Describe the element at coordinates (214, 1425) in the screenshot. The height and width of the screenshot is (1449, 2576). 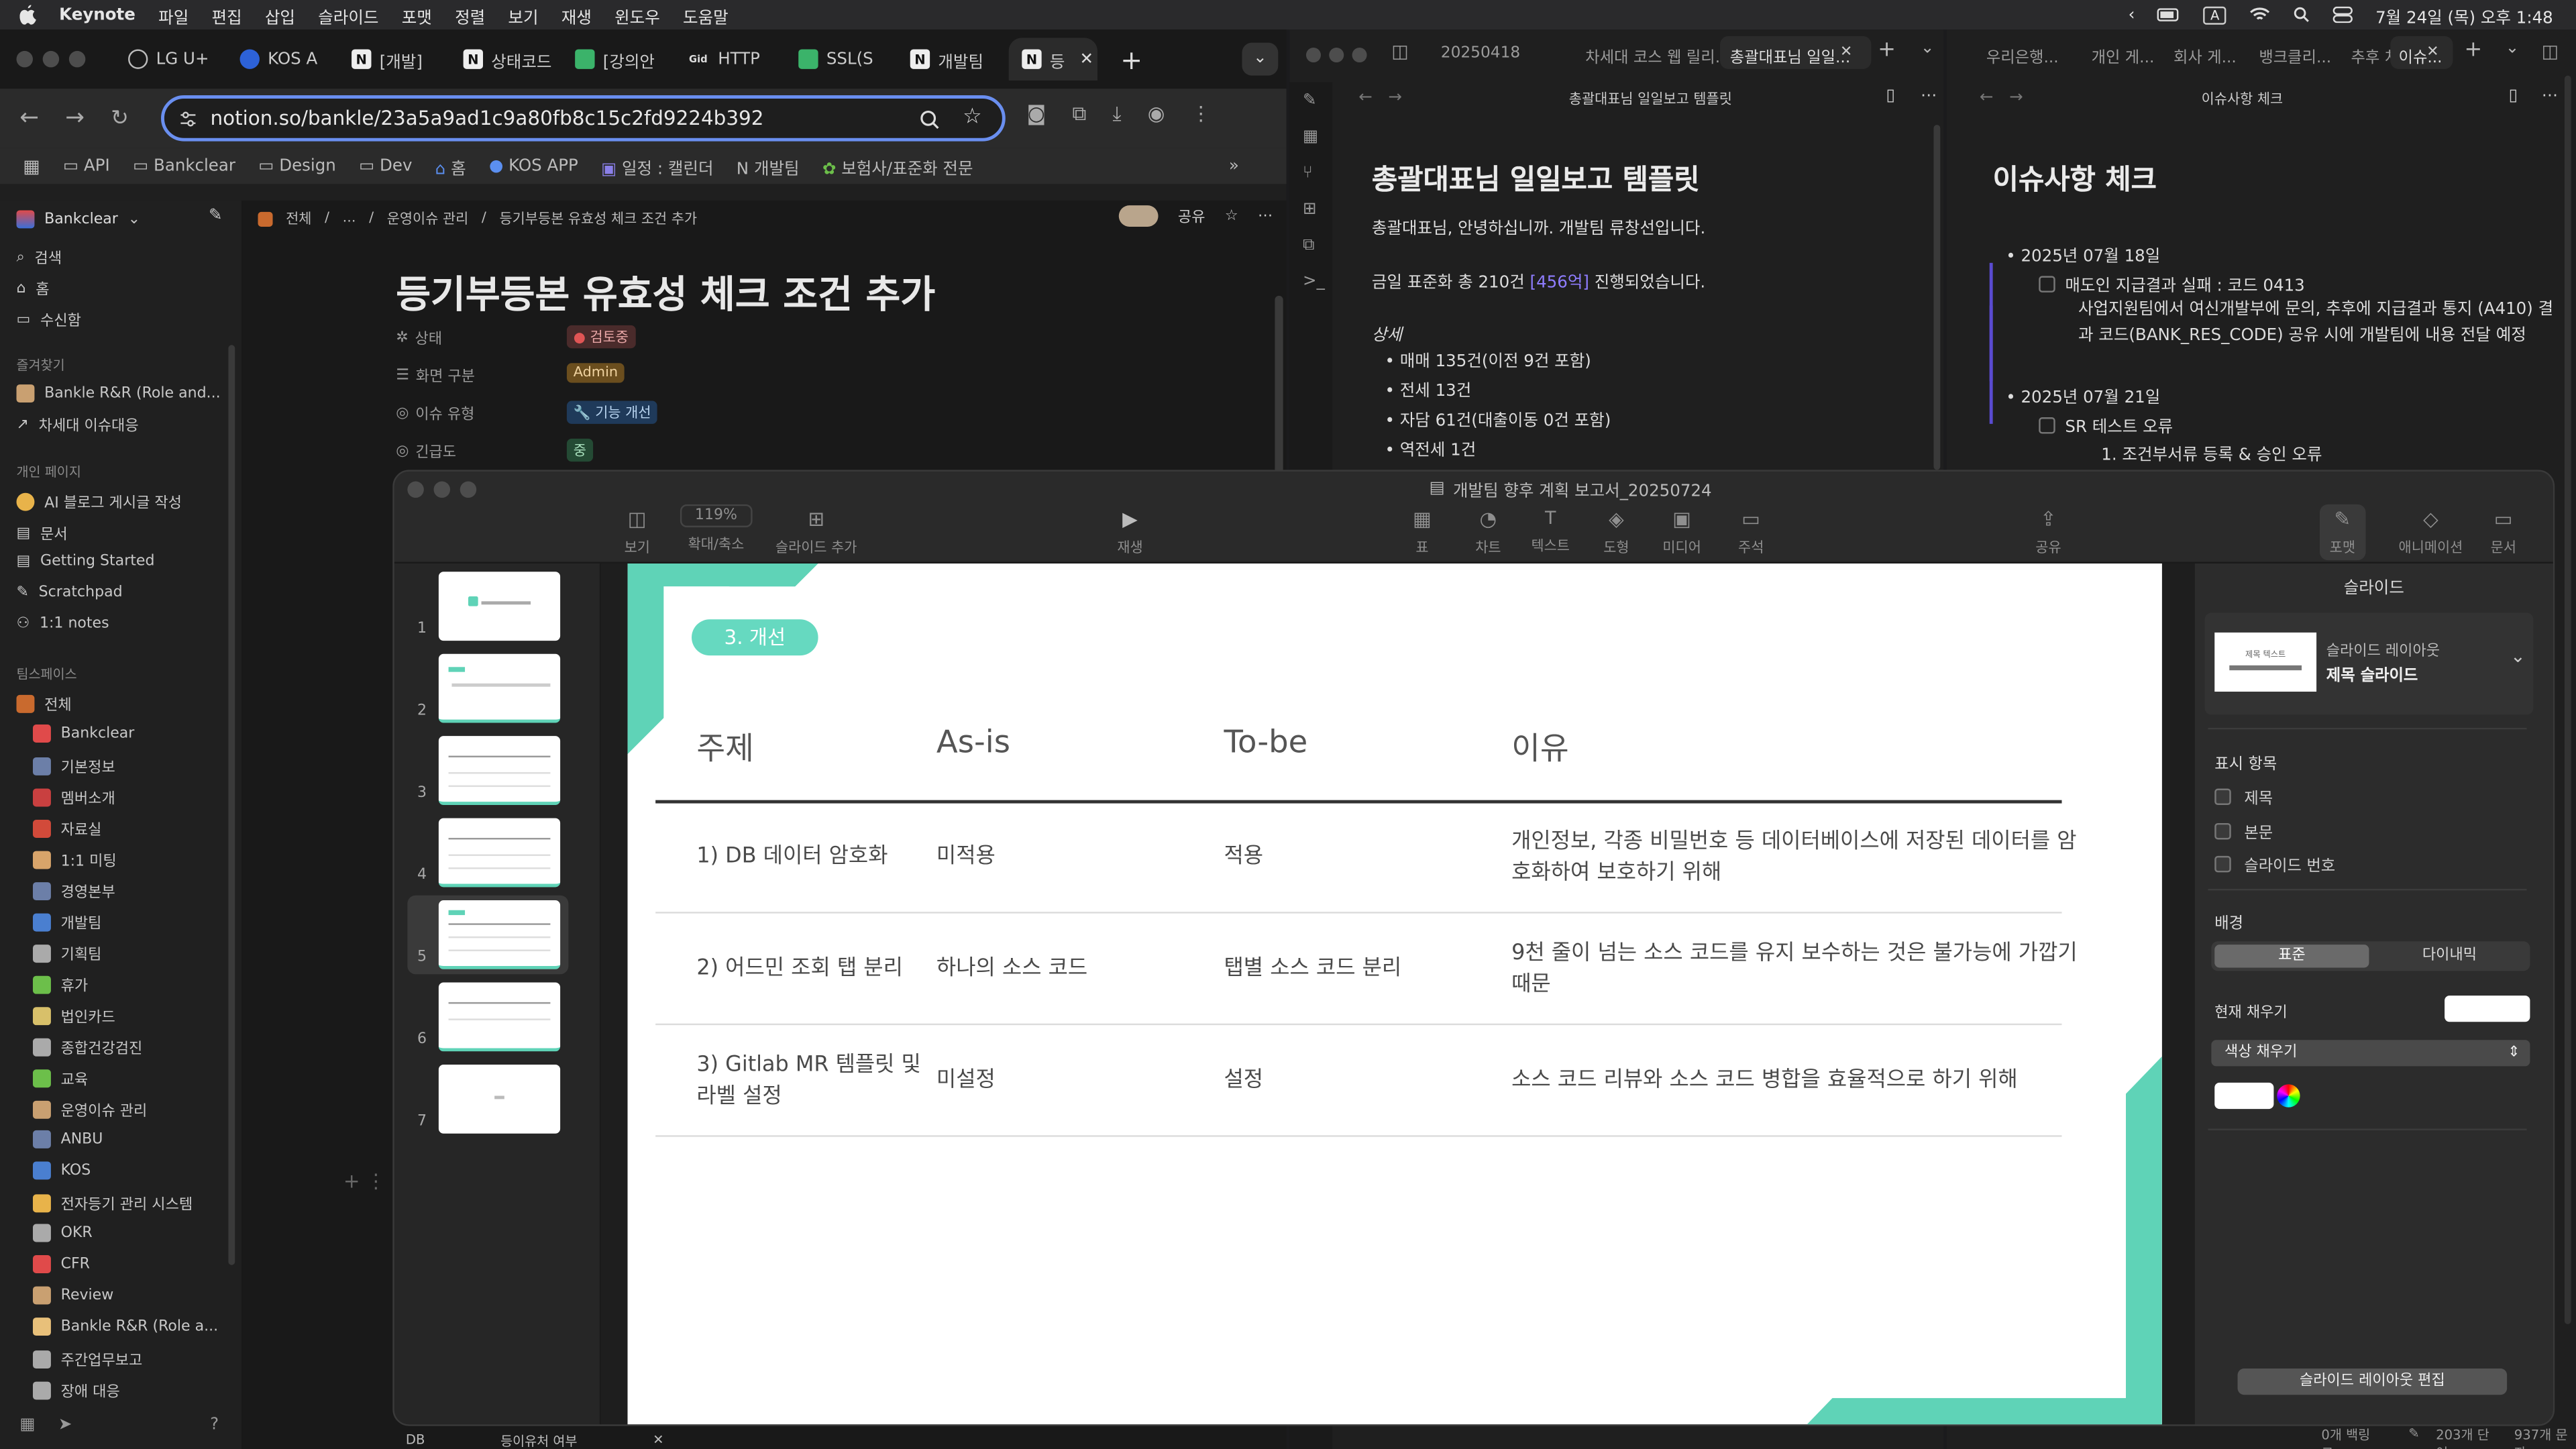
I see `help-icon: ?` at that location.